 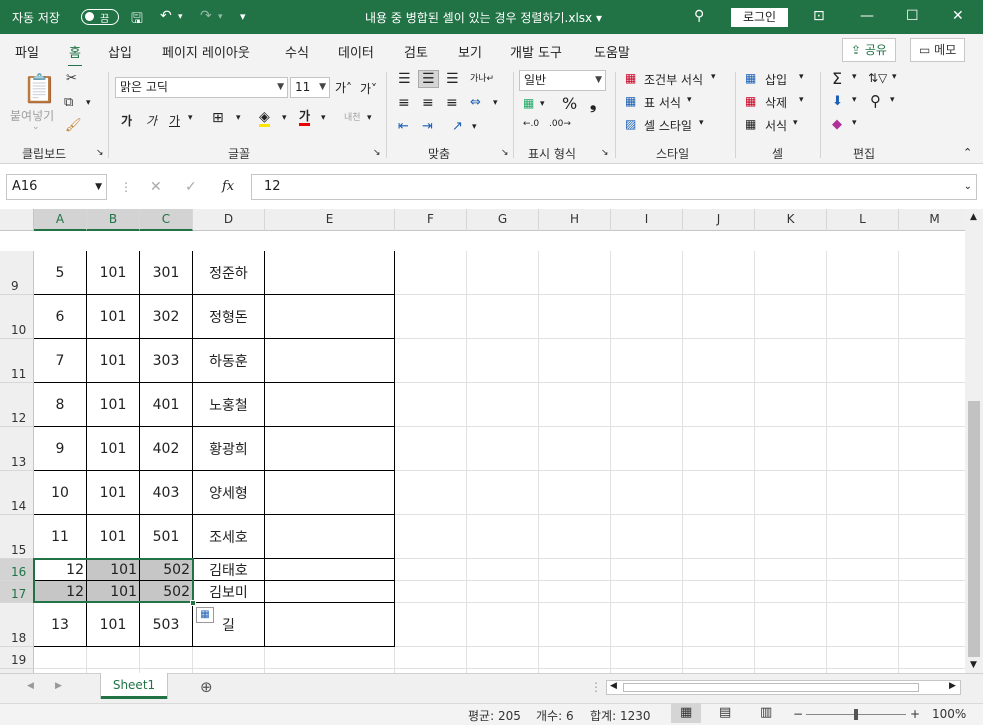 I want to click on cell-style-dropdown-icon: ▾, so click(x=701, y=123).